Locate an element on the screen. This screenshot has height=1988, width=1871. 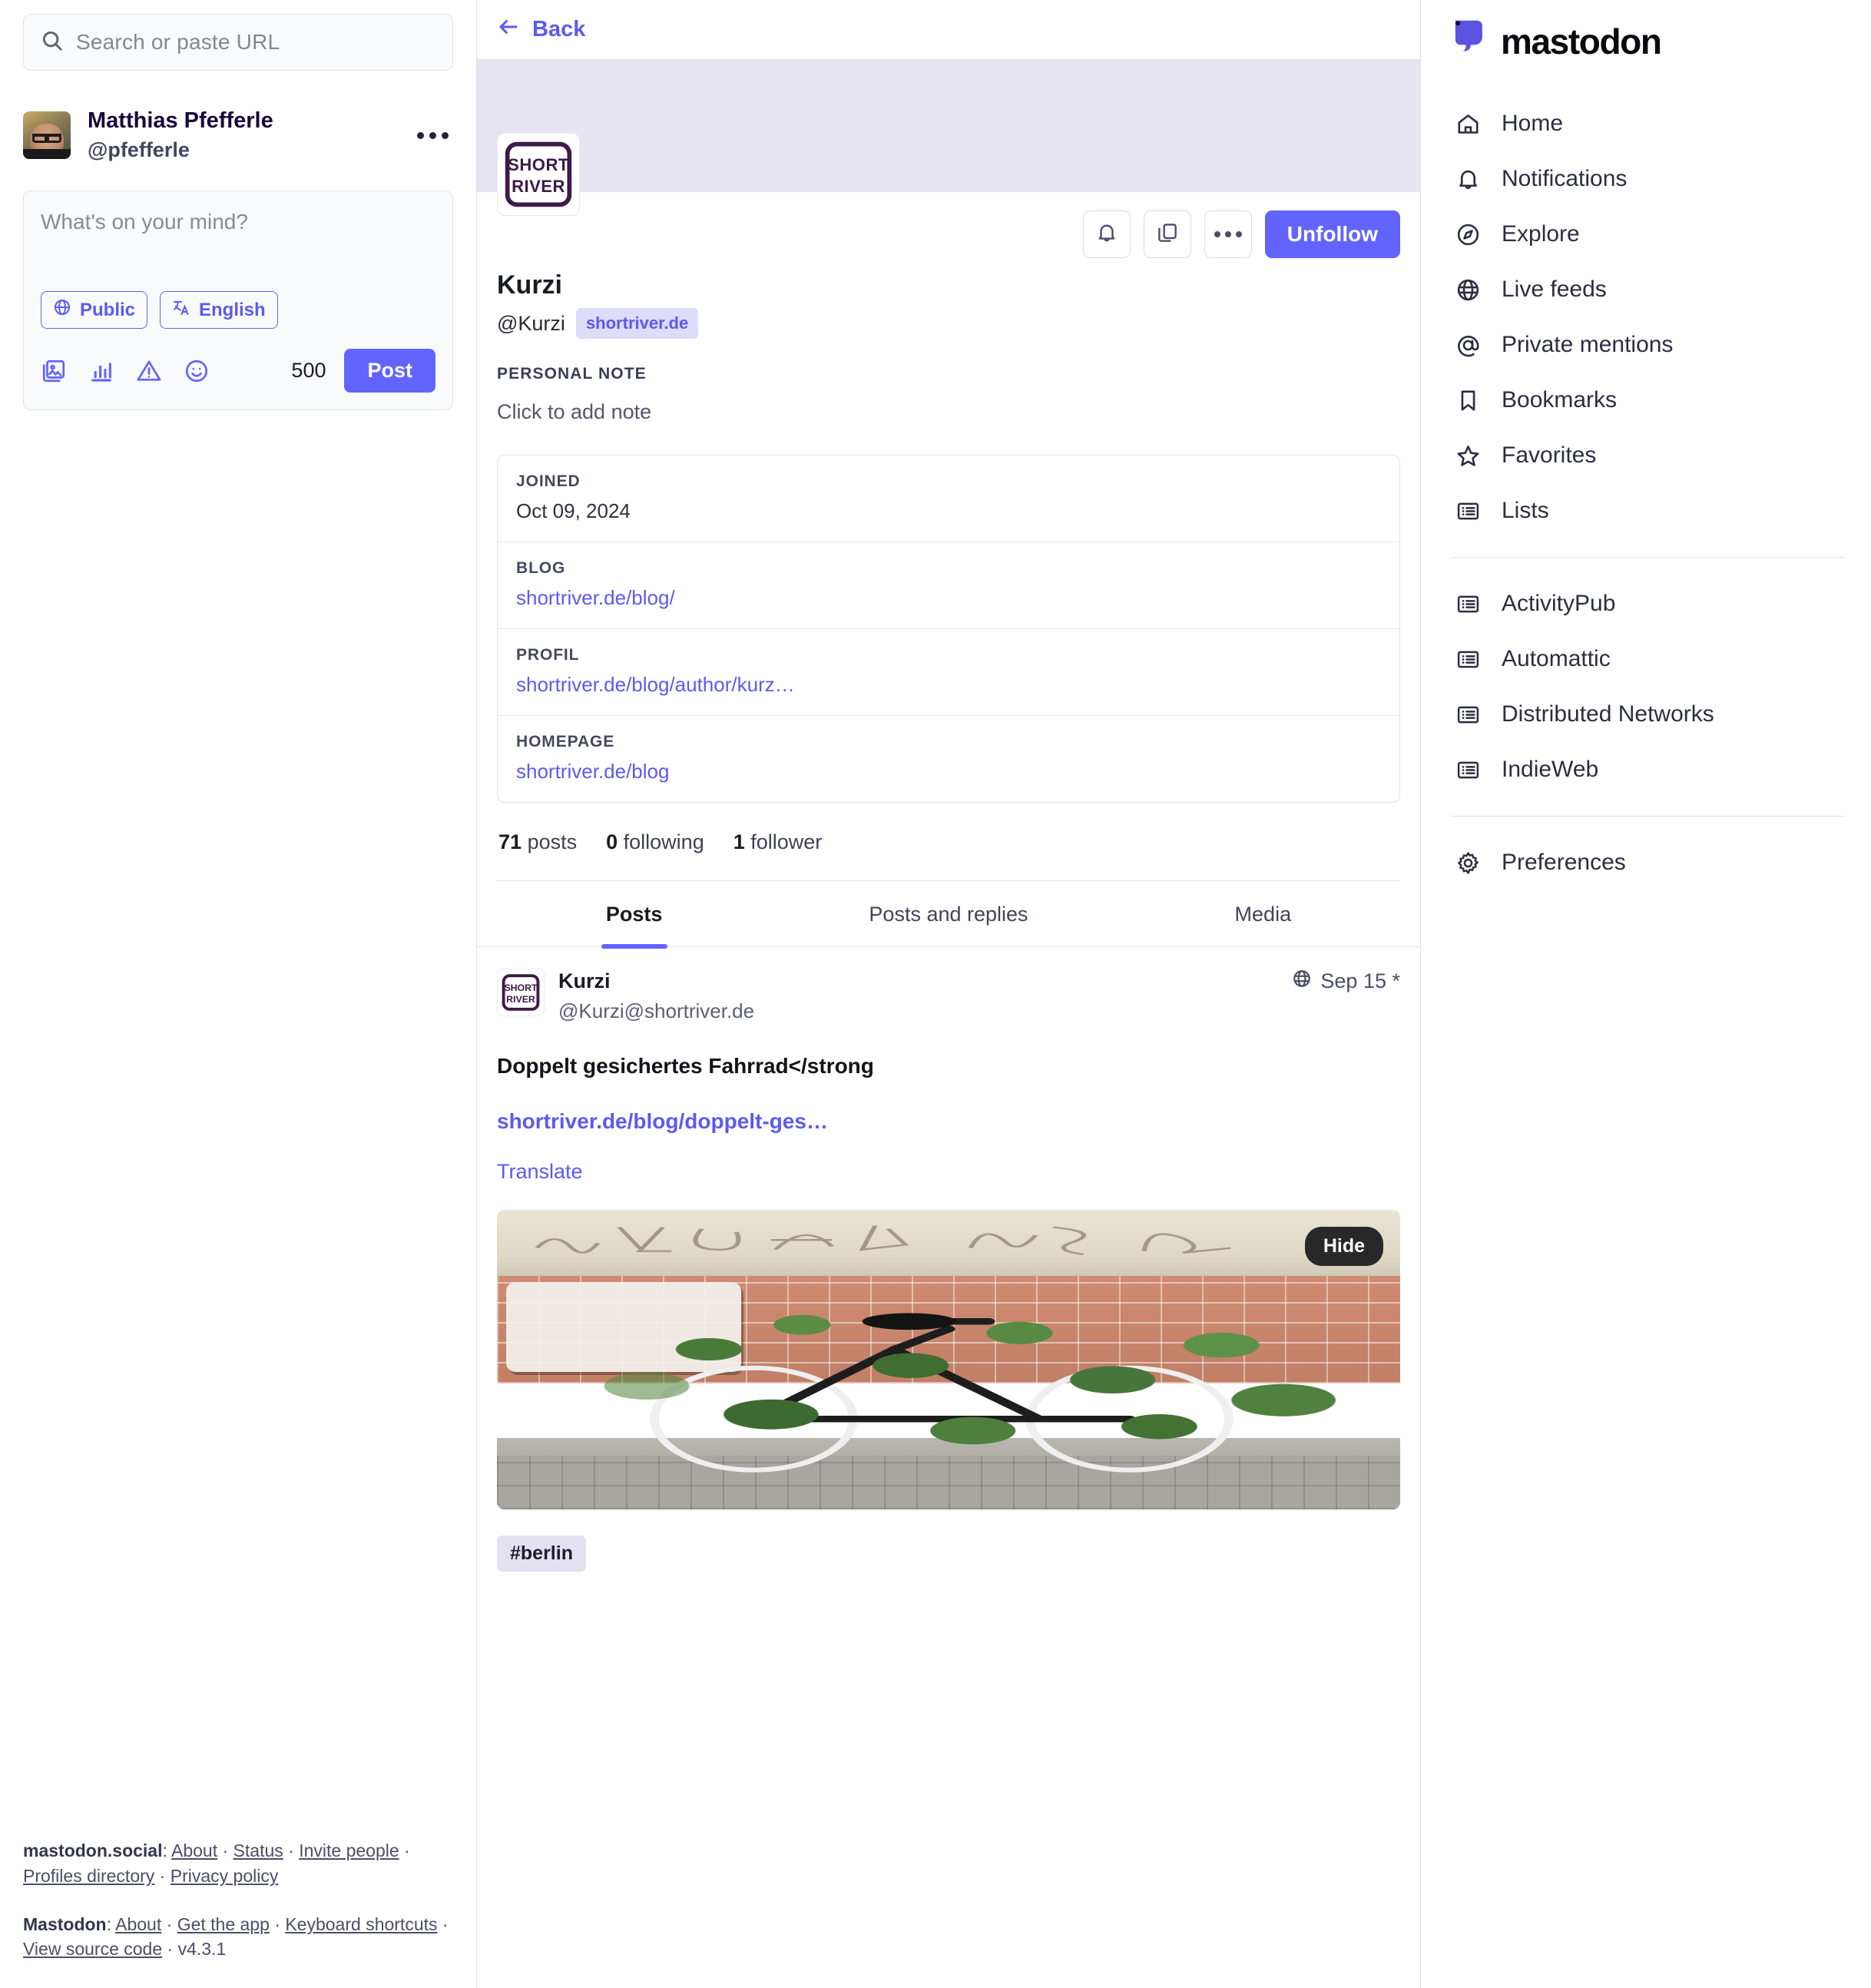
footer-link-privacy: Privacy policy is located at coordinates (225, 1876).